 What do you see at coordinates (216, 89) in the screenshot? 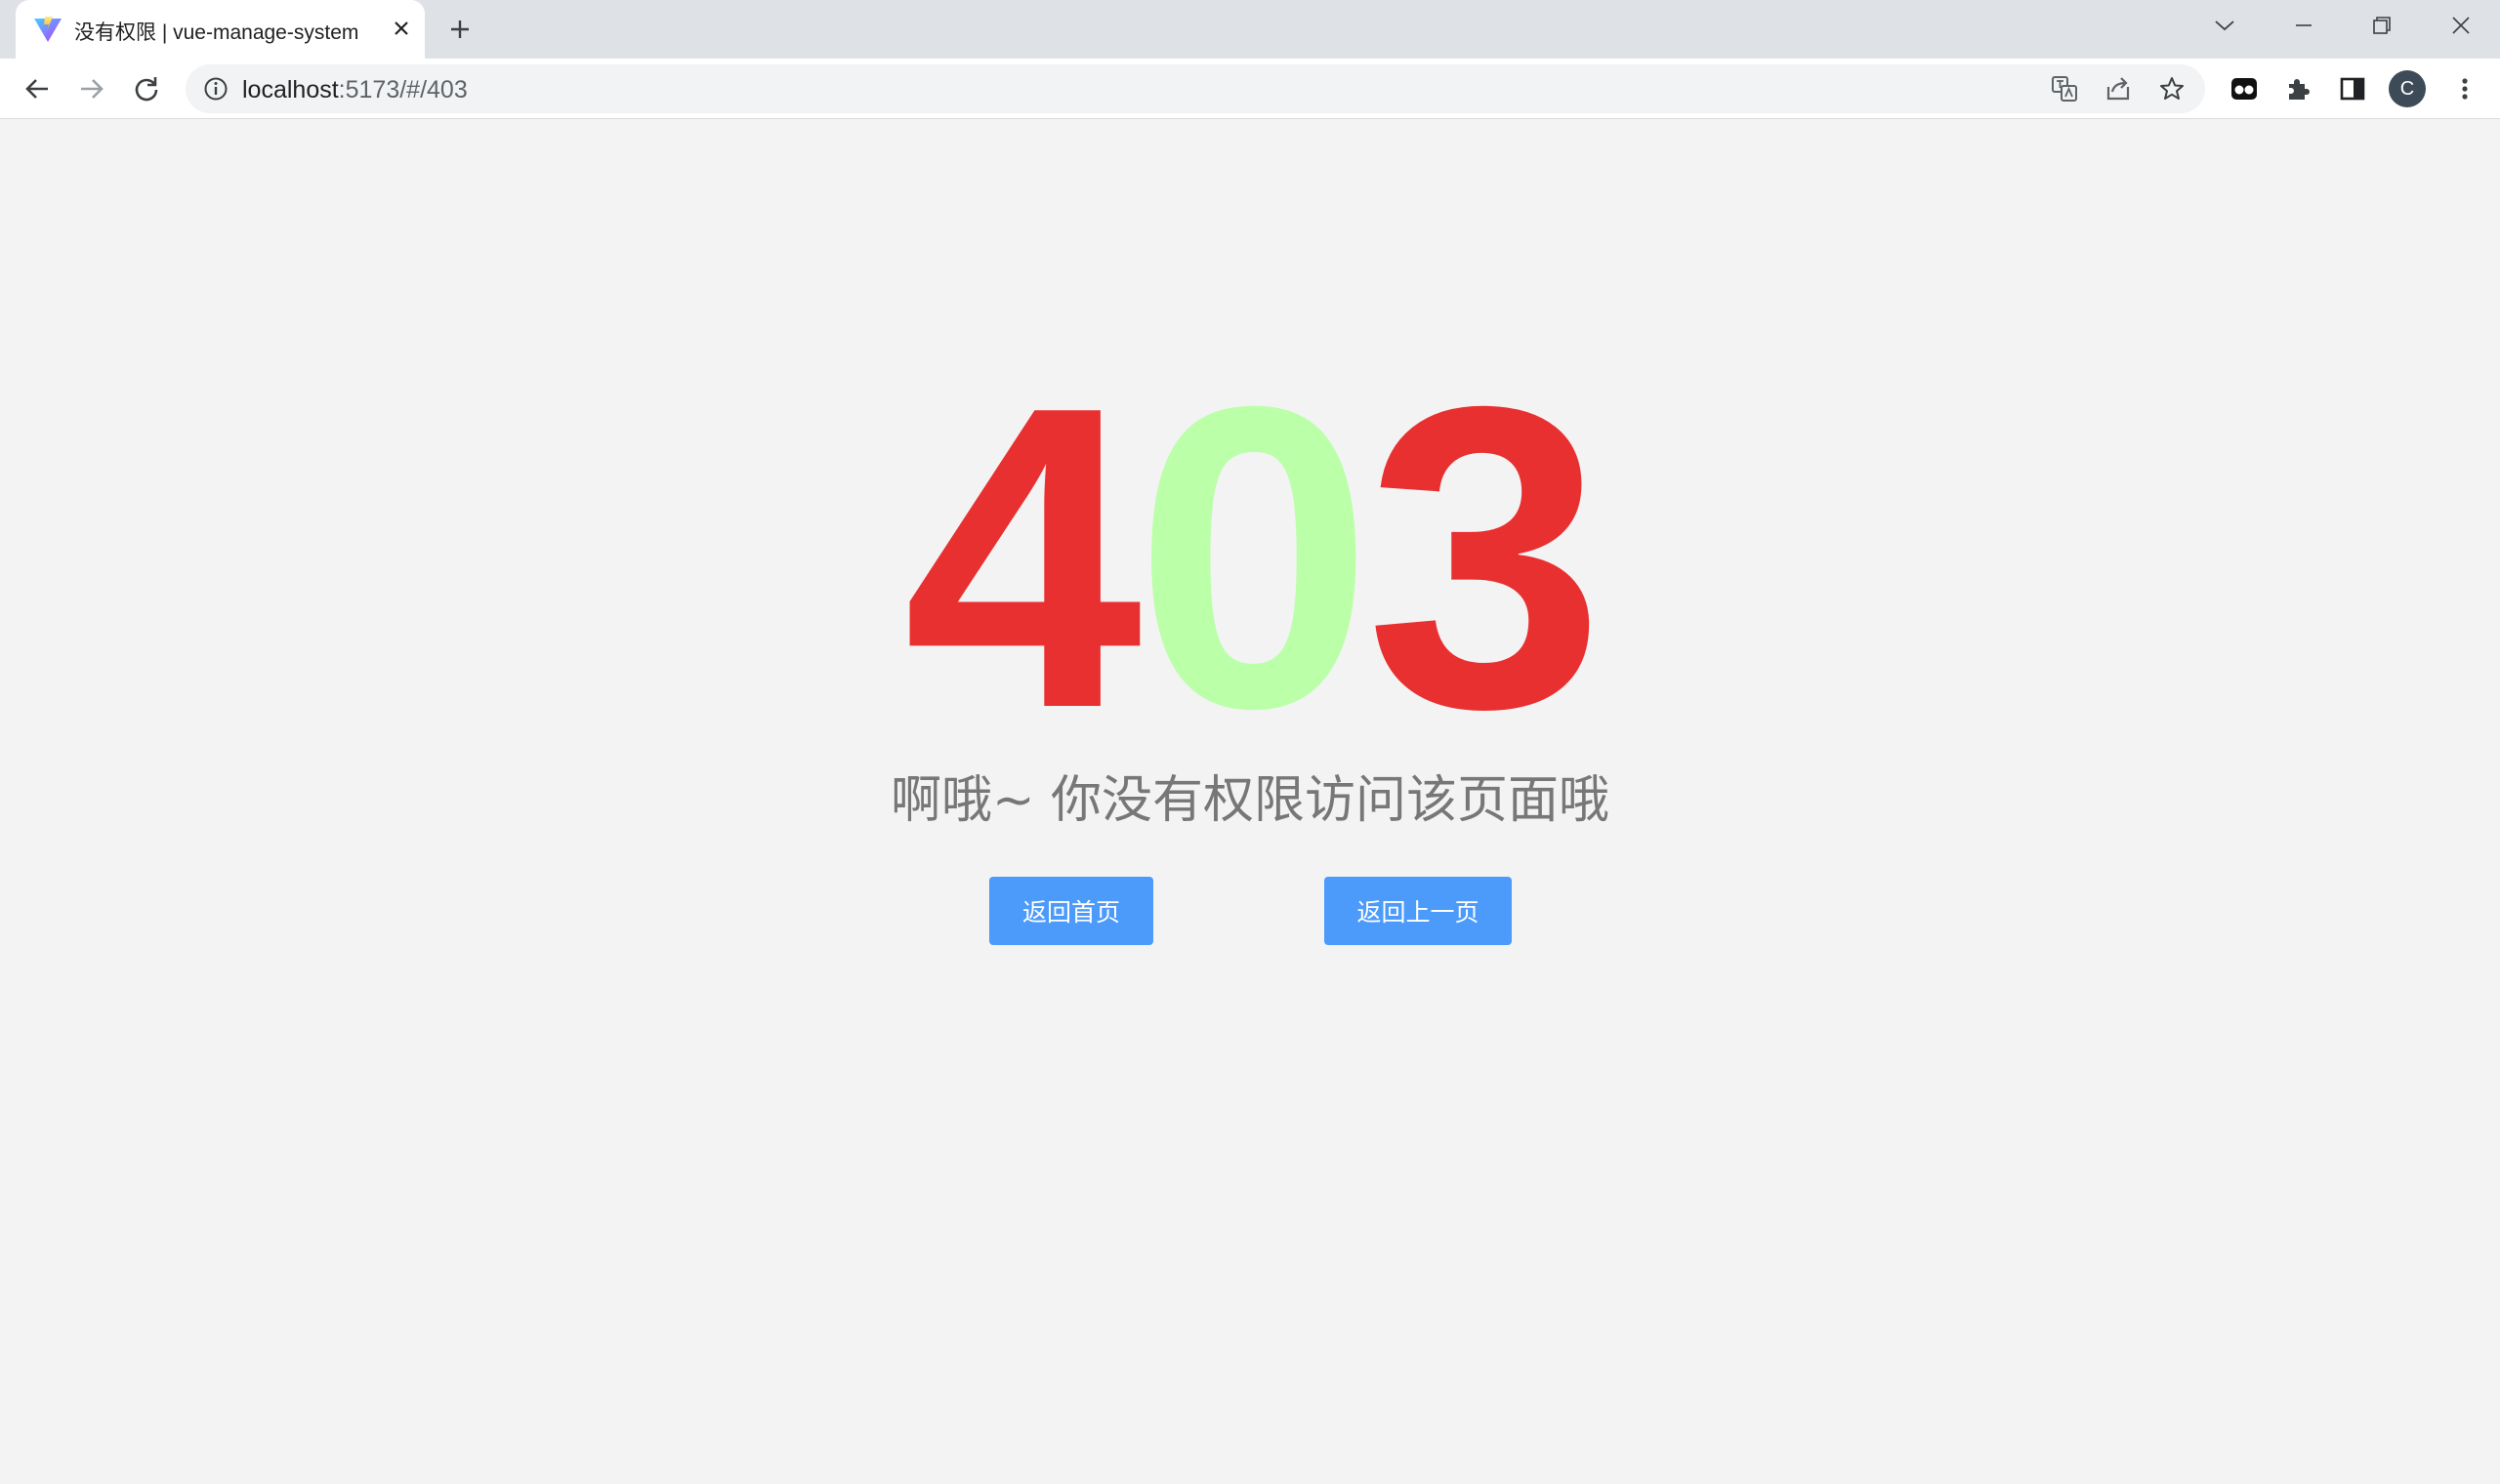
I see `info-icon` at bounding box center [216, 89].